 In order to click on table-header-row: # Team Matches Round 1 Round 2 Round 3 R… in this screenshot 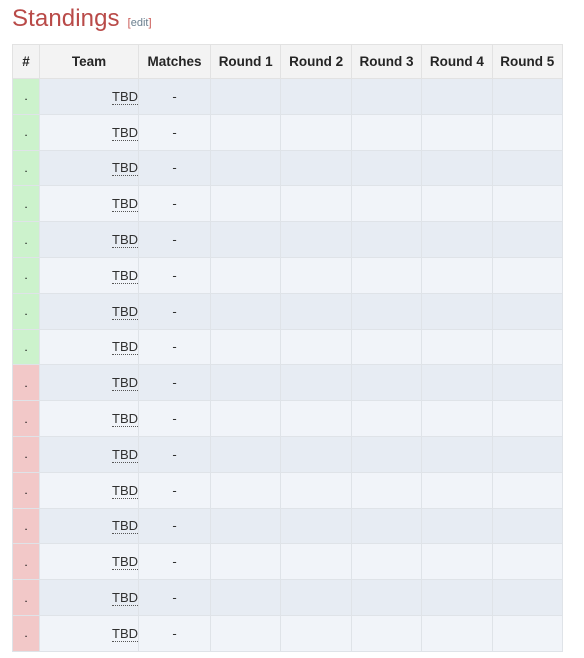, I will do `click(287, 61)`.